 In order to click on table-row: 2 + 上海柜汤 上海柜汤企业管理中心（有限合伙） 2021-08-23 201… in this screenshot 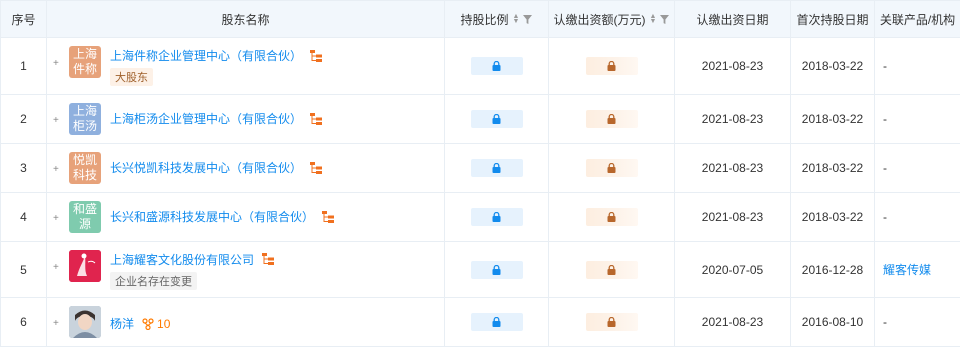, I will do `click(480, 119)`.